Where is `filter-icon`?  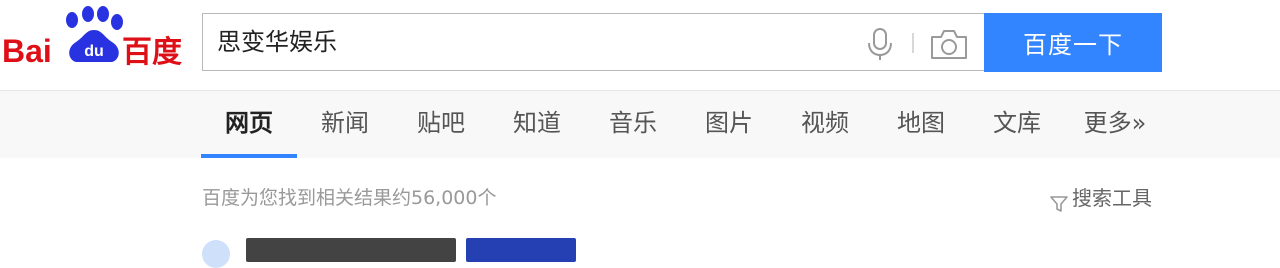 filter-icon is located at coordinates (1059, 201).